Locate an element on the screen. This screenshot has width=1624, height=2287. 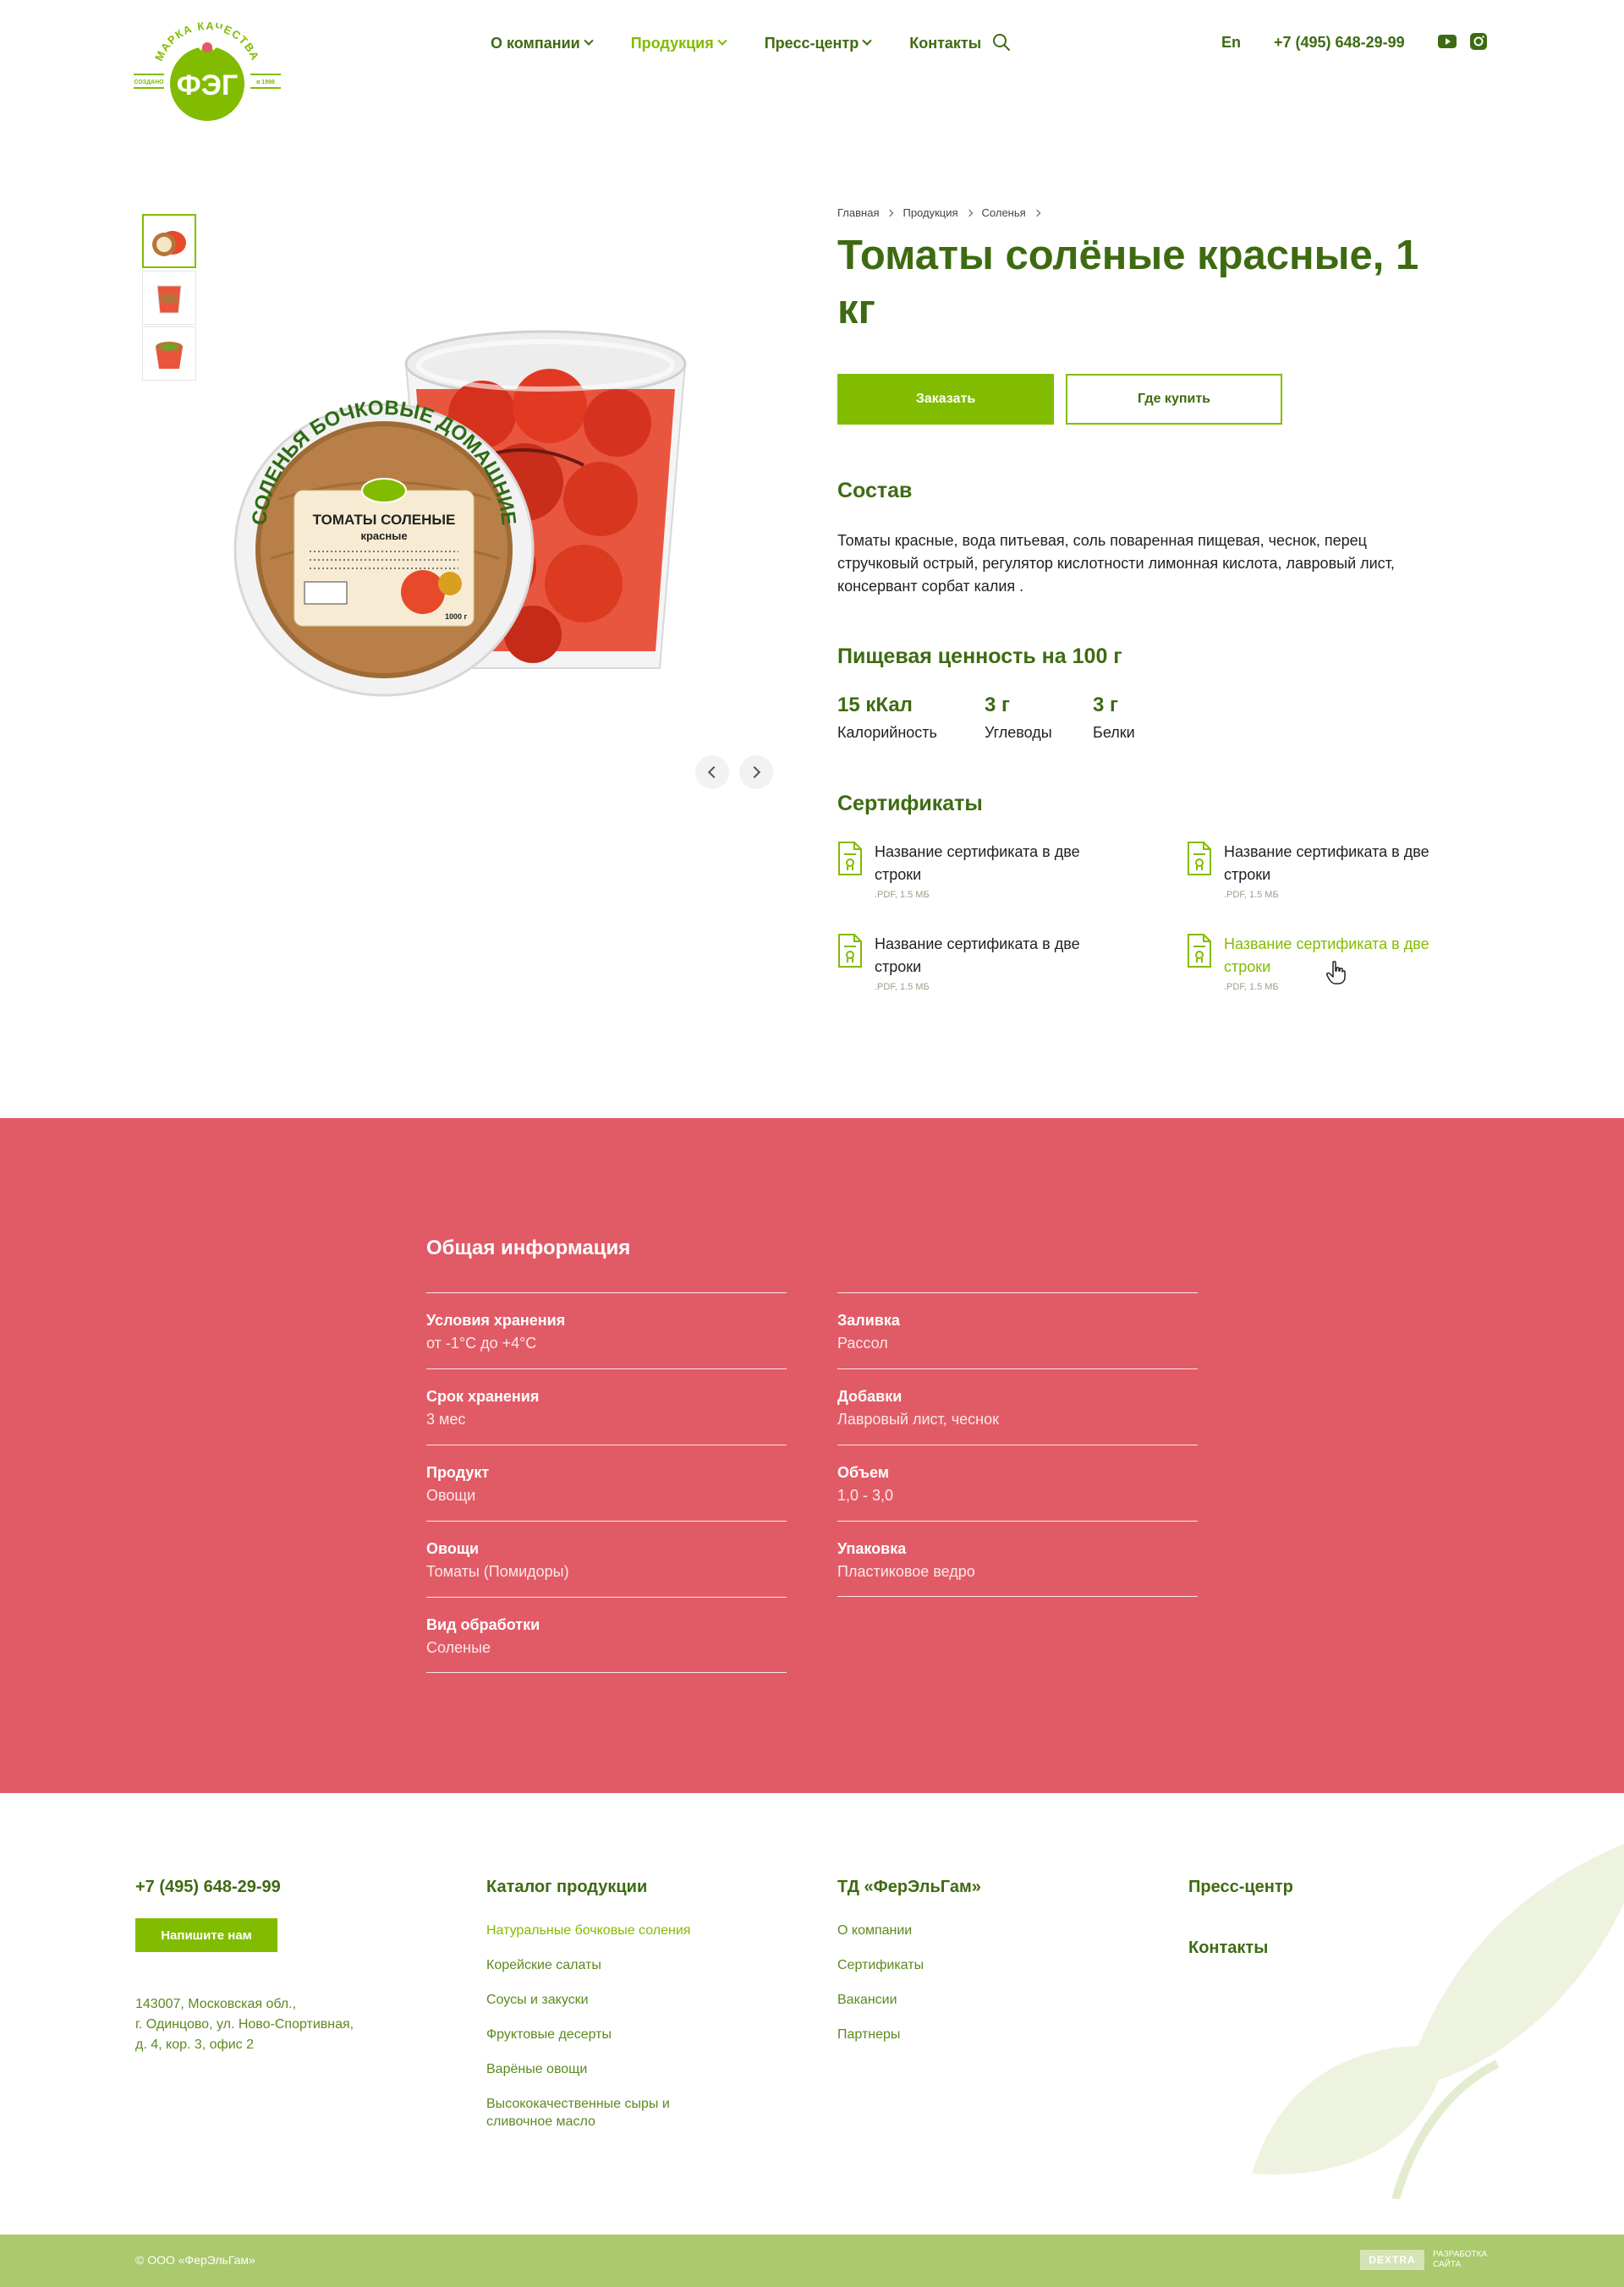
composition-title: Состав is located at coordinates (875, 490).